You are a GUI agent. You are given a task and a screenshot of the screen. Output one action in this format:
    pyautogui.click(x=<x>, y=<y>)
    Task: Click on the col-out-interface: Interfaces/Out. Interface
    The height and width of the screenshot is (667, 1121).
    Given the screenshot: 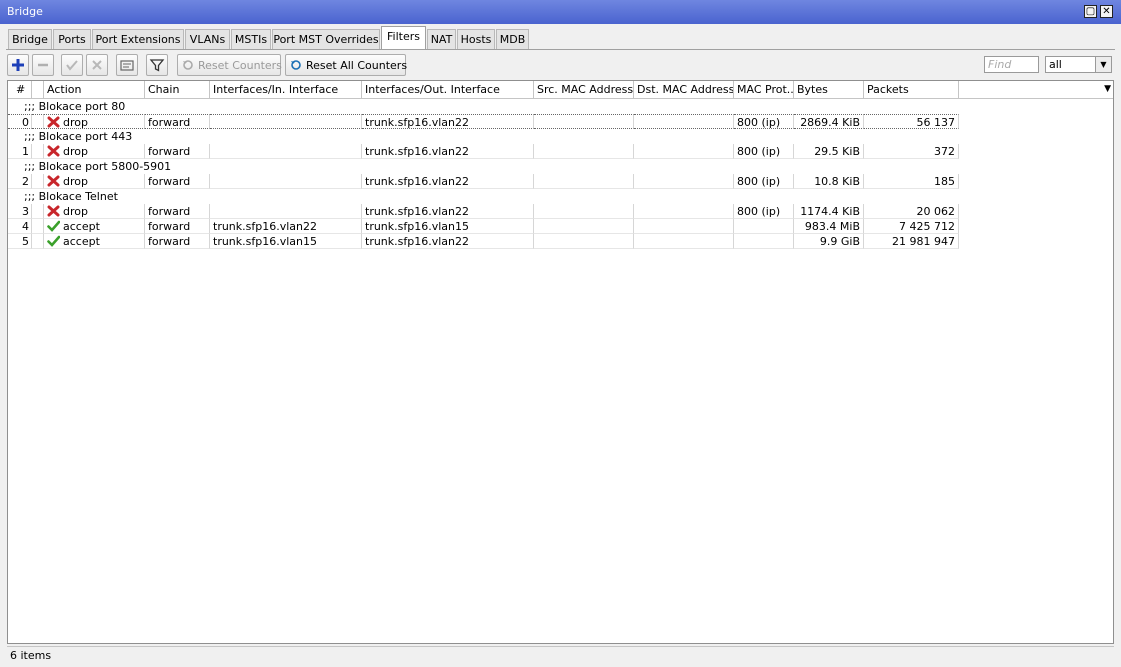 What is the action you would take?
    pyautogui.click(x=448, y=89)
    